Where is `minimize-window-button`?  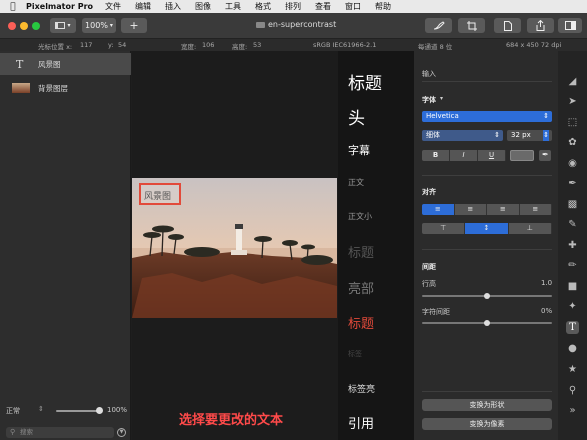 minimize-window-button is located at coordinates (24, 26).